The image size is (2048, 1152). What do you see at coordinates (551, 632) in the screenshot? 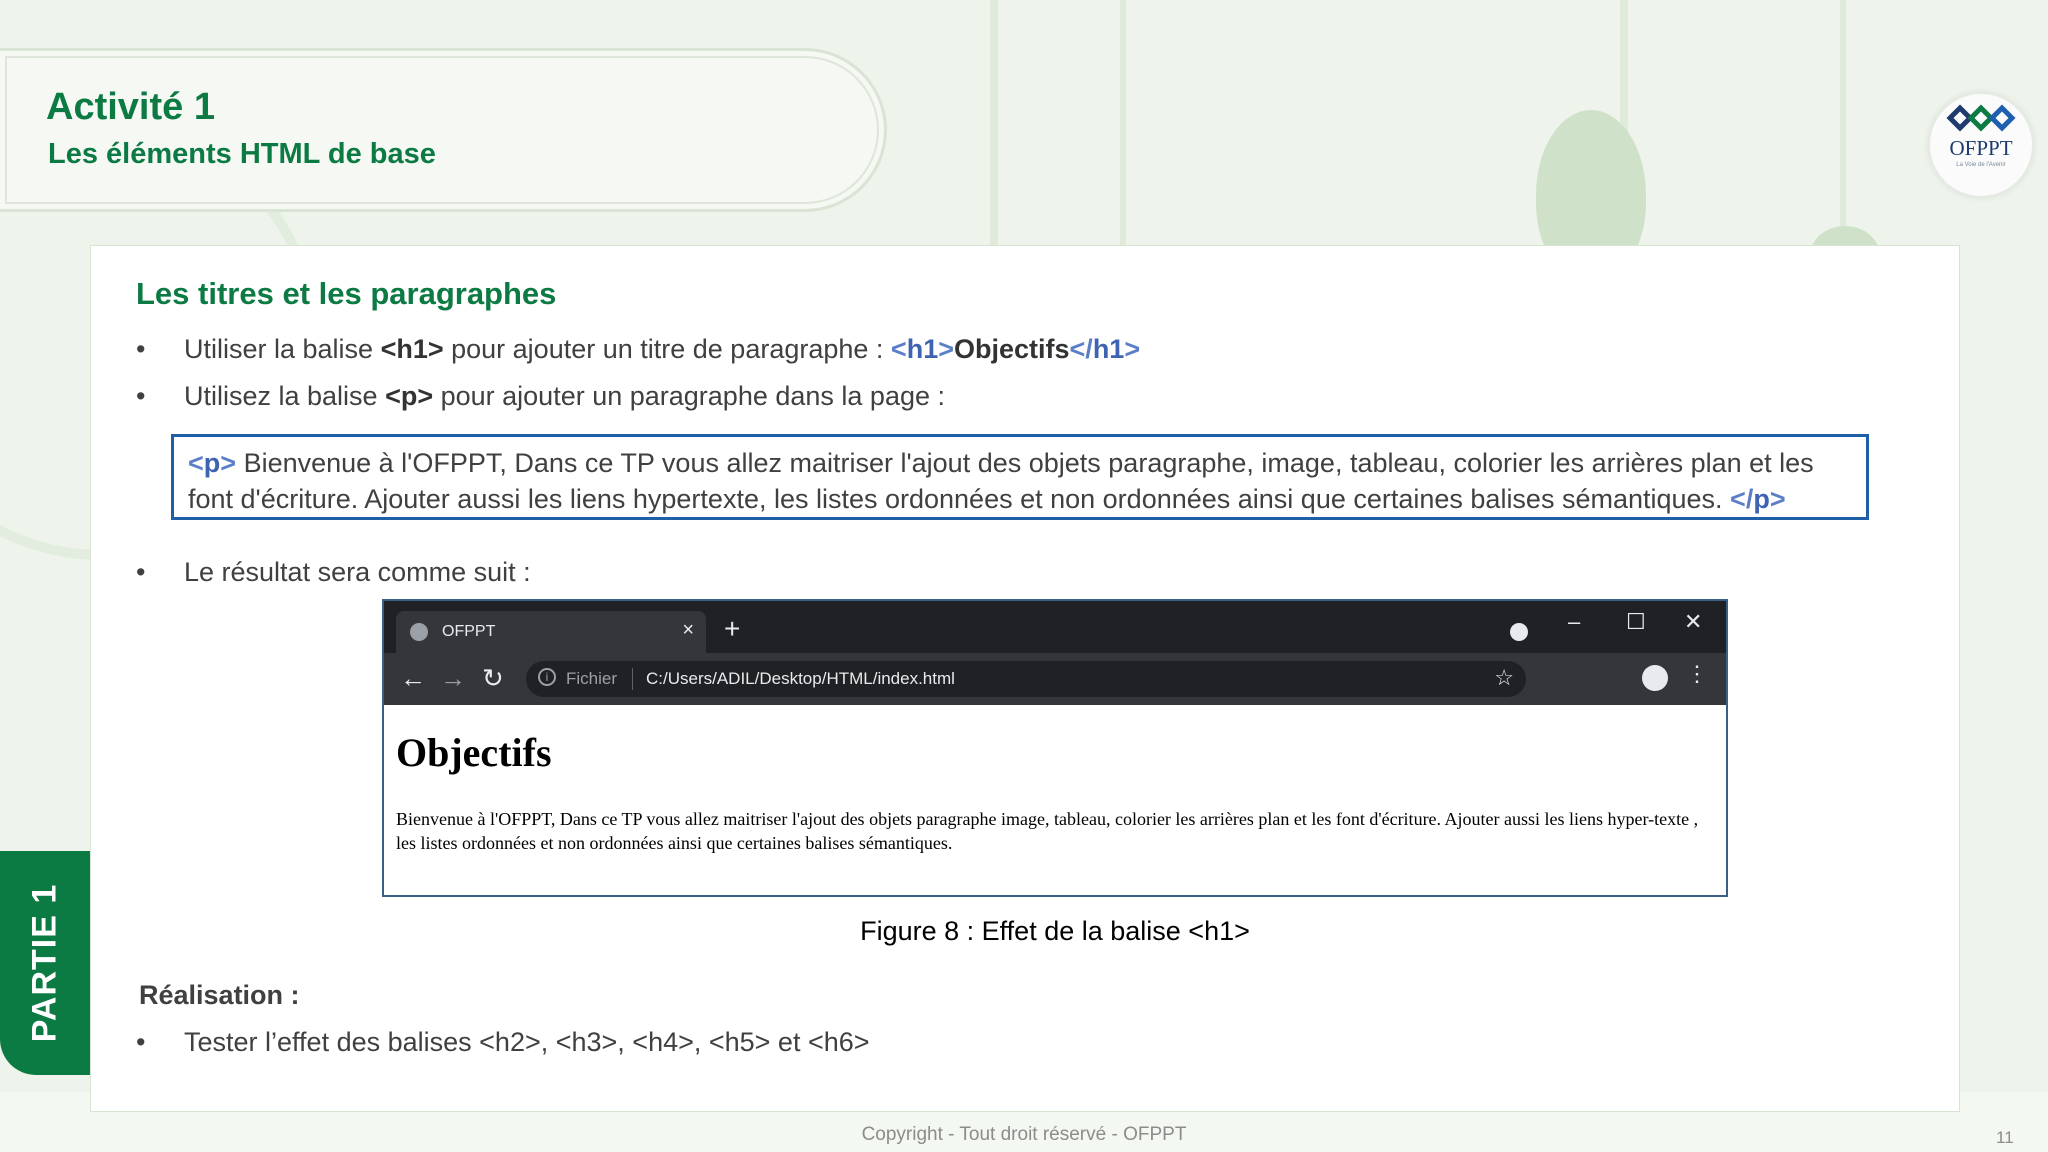
I see `browser-tab: OFPPT ×` at bounding box center [551, 632].